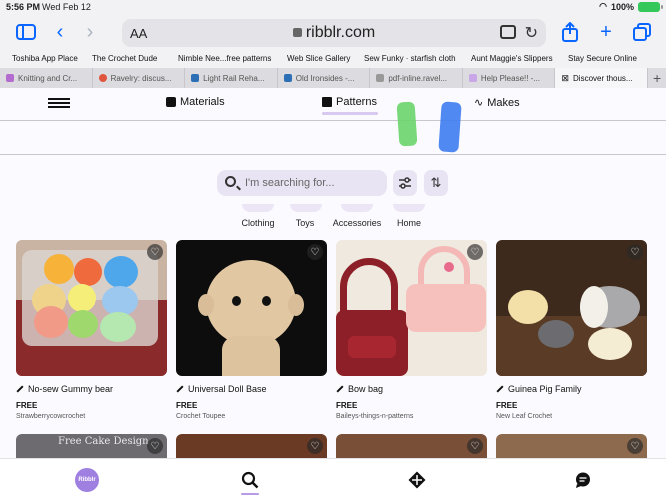 Image resolution: width=666 pixels, height=500 pixels. I want to click on makes-icon: ∿, so click(479, 103).